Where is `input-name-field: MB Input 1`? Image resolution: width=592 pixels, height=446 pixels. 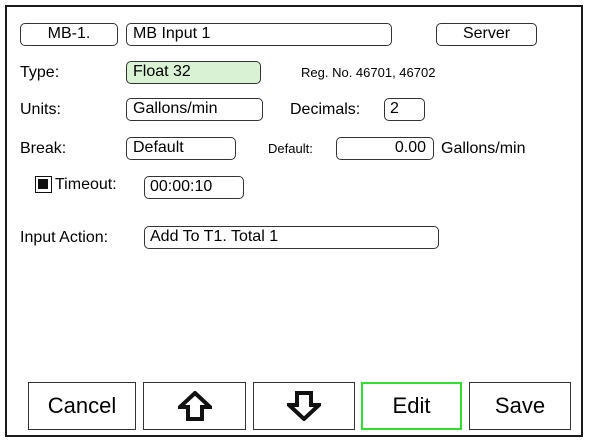 input-name-field: MB Input 1 is located at coordinates (259, 34).